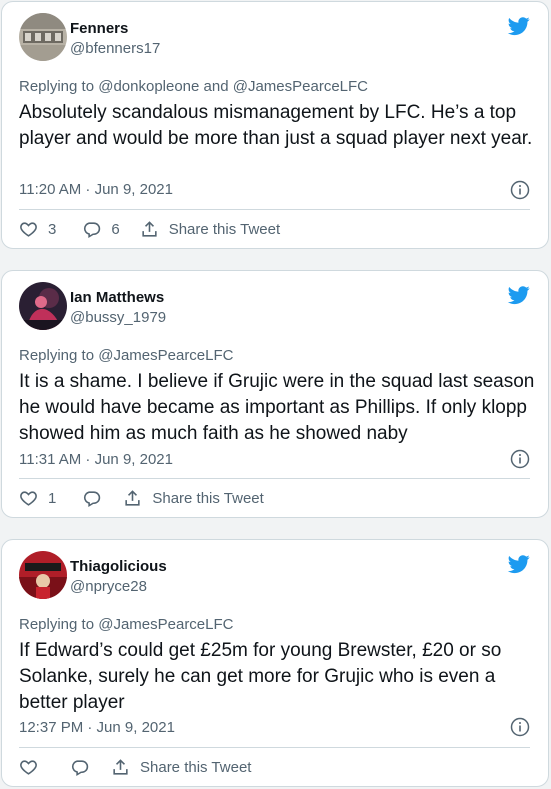 The height and width of the screenshot is (789, 551). I want to click on tweet-timestamp: 11:20 AM · Jun 9, 2021, so click(96, 189).